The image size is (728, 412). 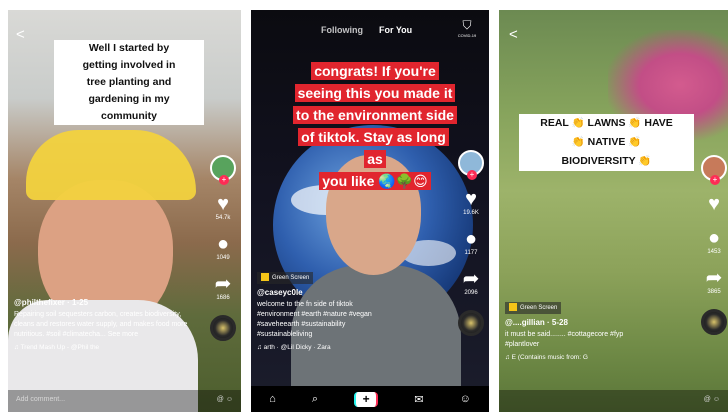 I want to click on covid-label: COVID-19, so click(x=467, y=35).